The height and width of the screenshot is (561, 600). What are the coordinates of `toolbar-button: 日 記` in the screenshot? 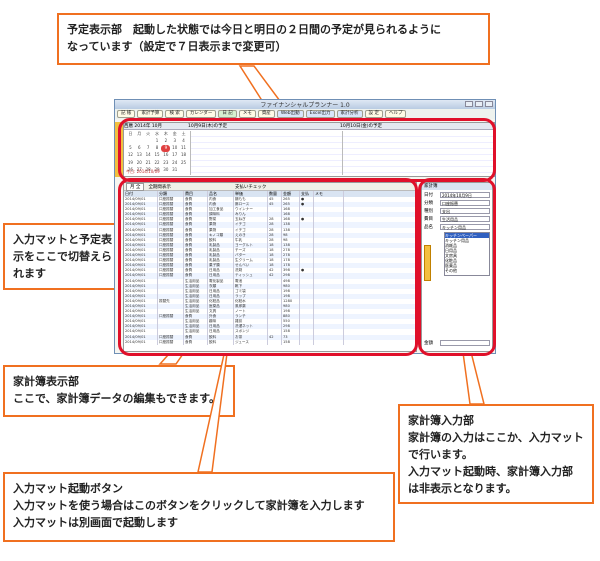 It's located at (227, 114).